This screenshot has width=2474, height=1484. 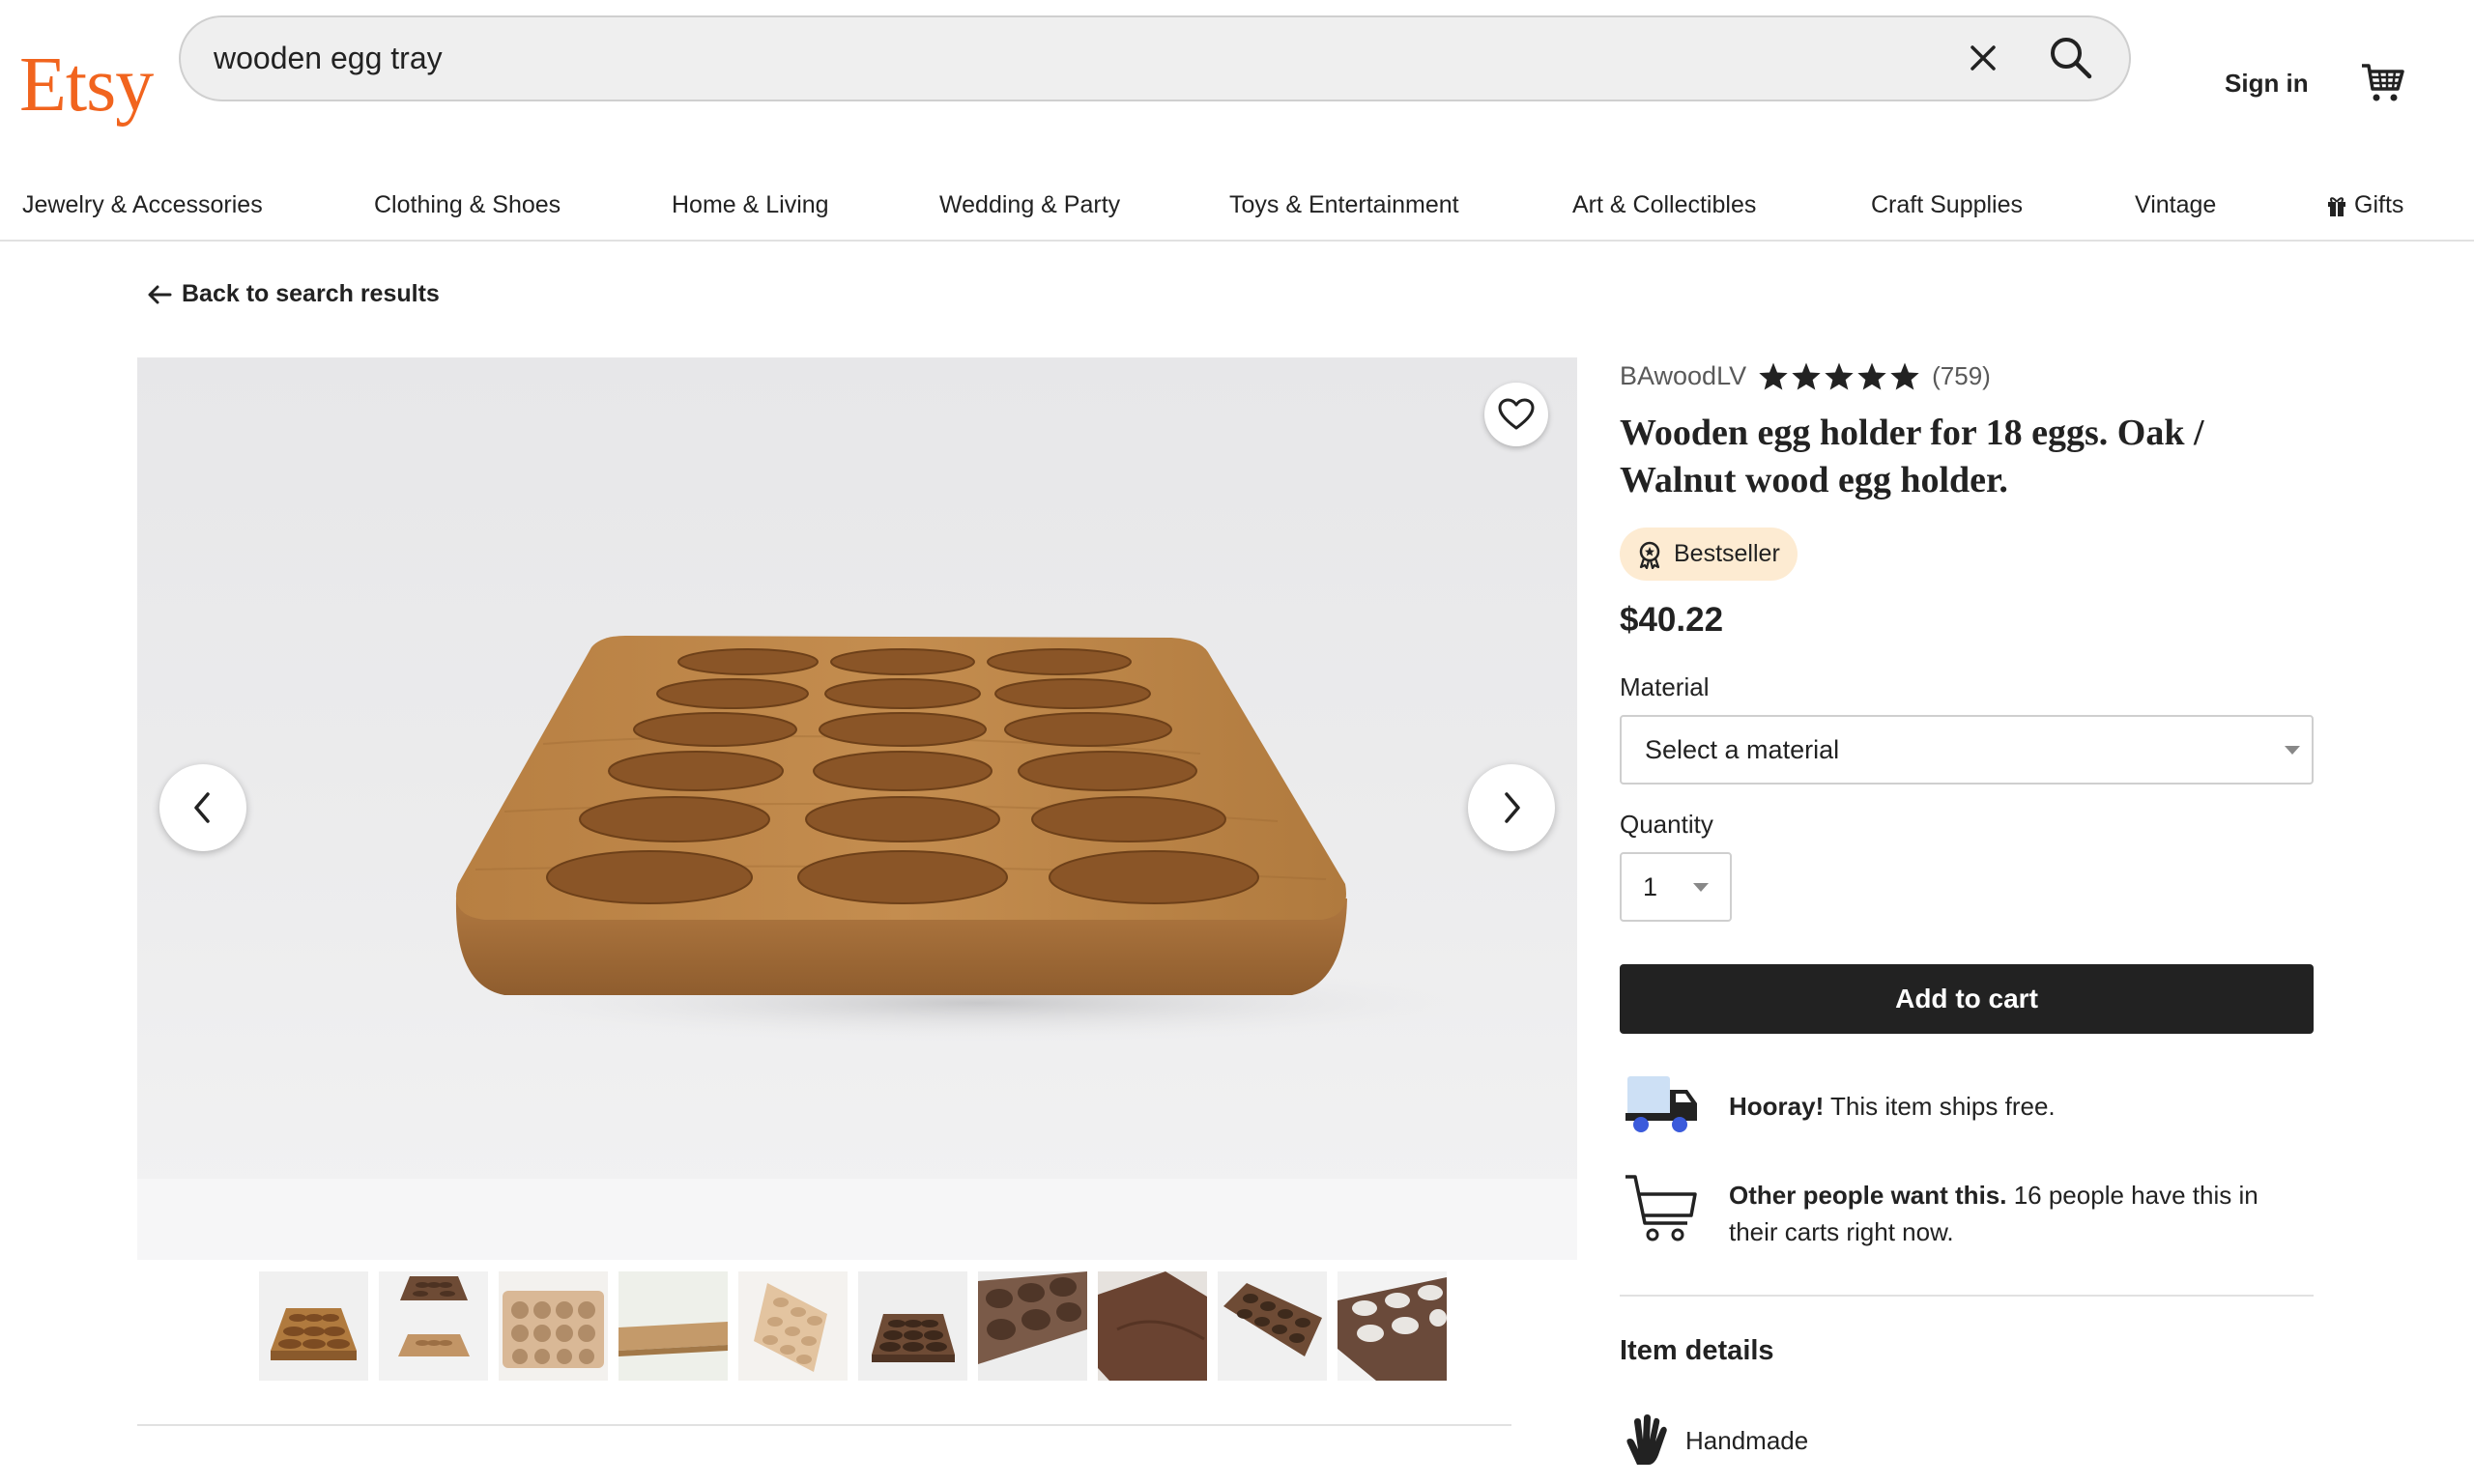 I want to click on search-input: wooden egg tray, so click(x=328, y=59).